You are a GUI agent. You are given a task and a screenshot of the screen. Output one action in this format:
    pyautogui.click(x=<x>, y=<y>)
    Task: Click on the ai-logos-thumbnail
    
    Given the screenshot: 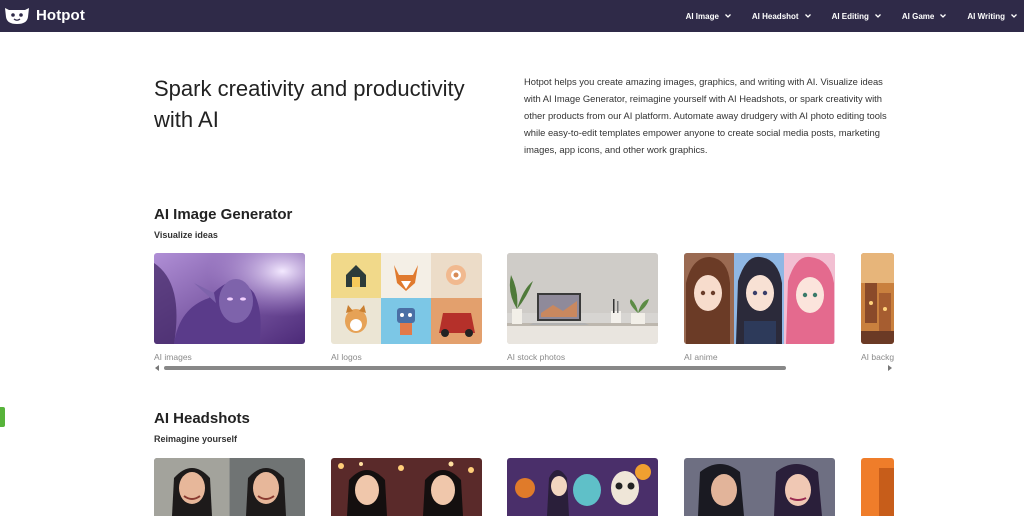 What is the action you would take?
    pyautogui.click(x=406, y=298)
    